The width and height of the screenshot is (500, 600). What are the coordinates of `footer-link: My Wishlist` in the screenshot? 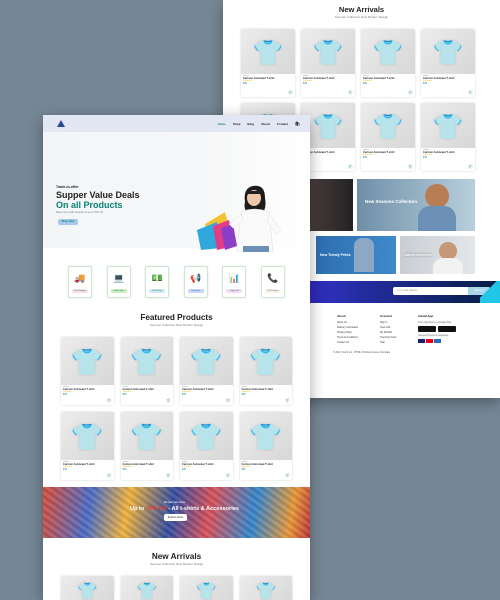 It's located at (399, 332).